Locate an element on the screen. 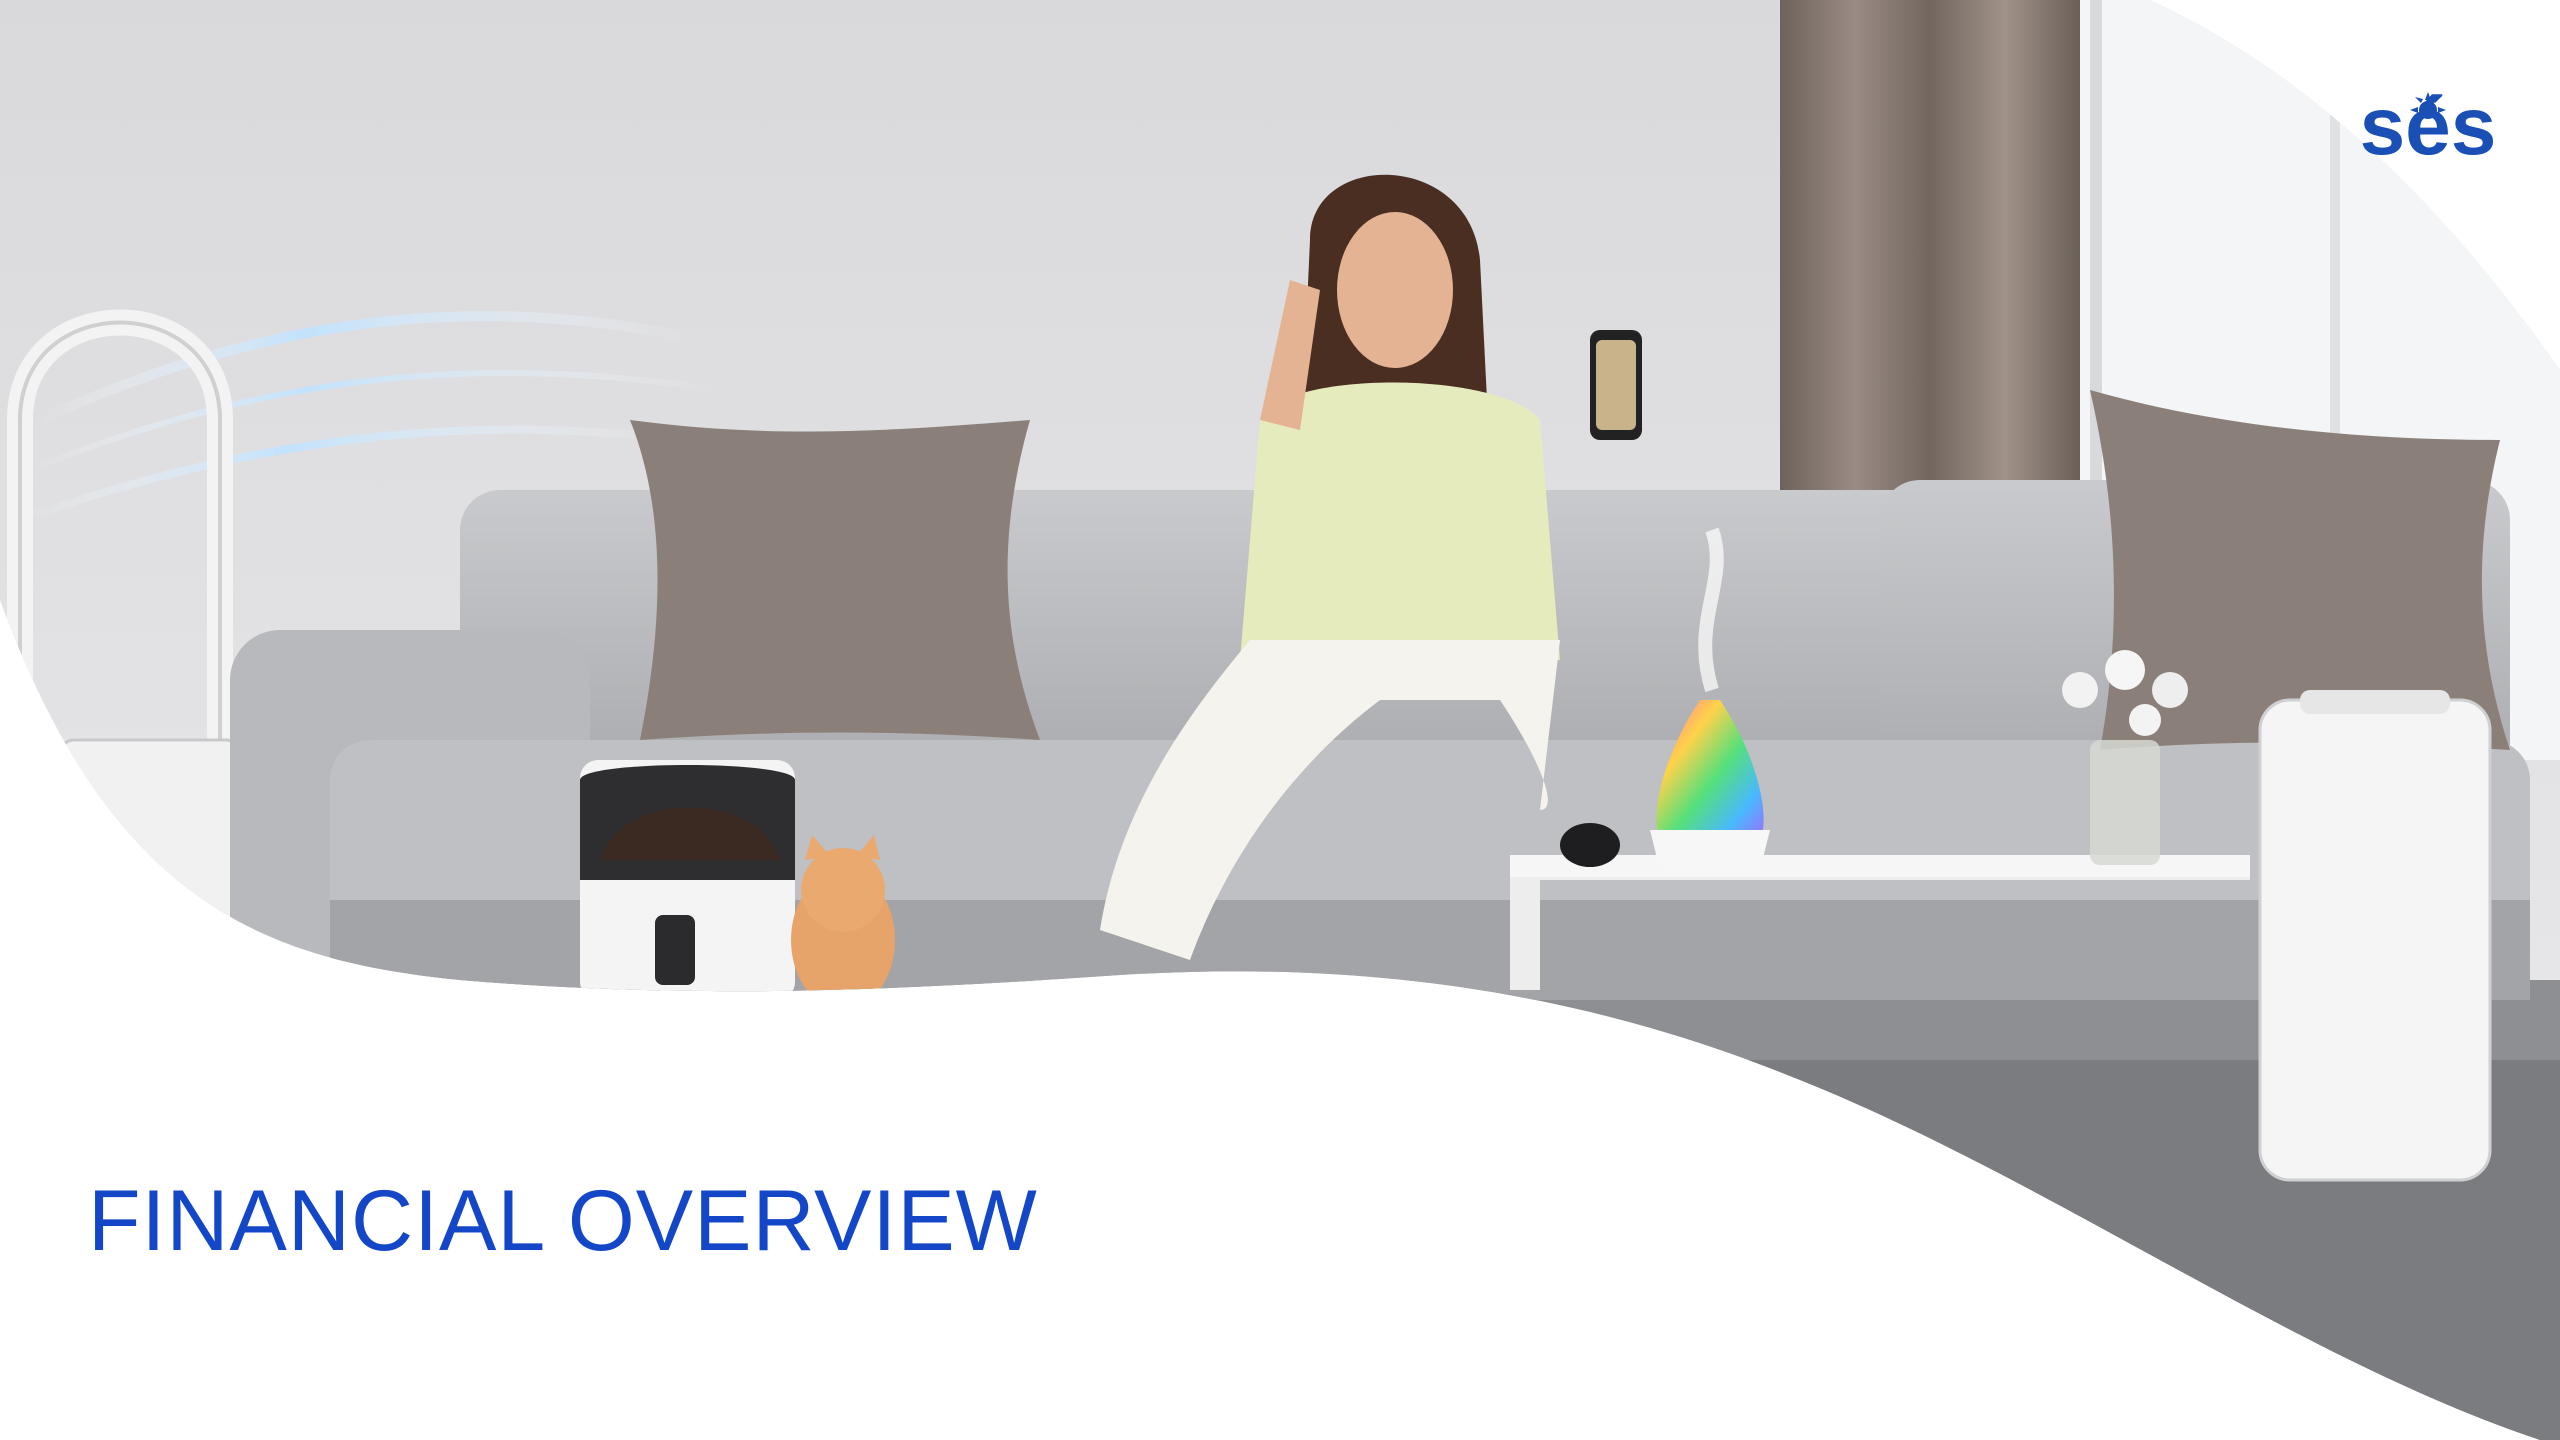 The width and height of the screenshot is (2560, 1440). ses-logo: sés is located at coordinates (2428, 126).